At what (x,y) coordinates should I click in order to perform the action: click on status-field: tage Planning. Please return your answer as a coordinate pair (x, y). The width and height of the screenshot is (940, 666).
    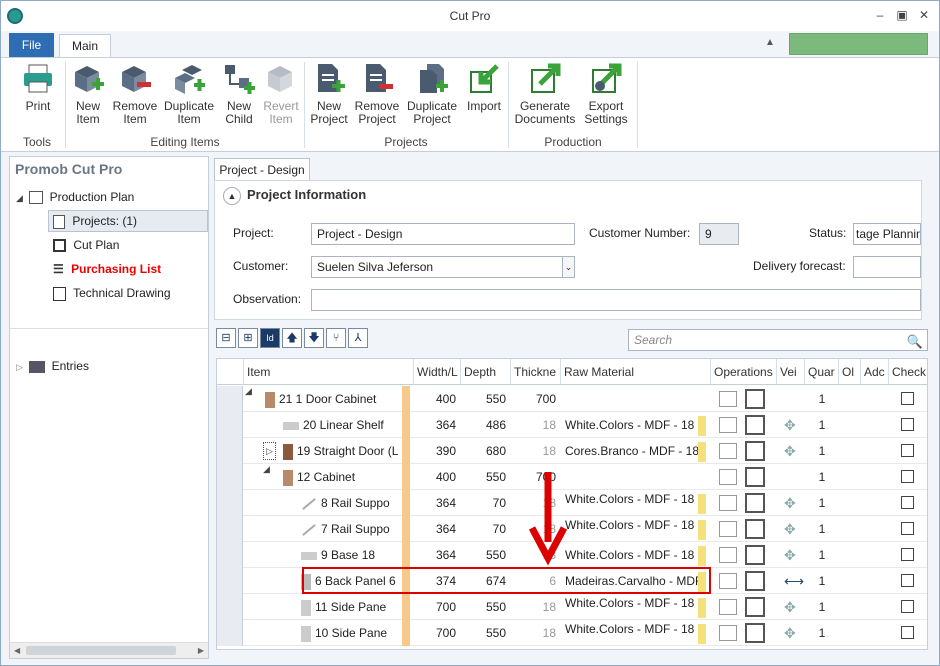
    Looking at the image, I should click on (887, 234).